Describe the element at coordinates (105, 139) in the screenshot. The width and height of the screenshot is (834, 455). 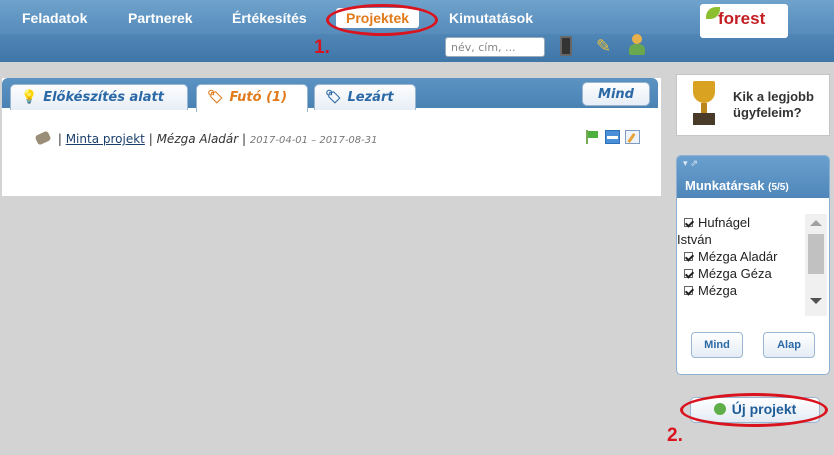
I see `project-name-link: Minta projekt` at that location.